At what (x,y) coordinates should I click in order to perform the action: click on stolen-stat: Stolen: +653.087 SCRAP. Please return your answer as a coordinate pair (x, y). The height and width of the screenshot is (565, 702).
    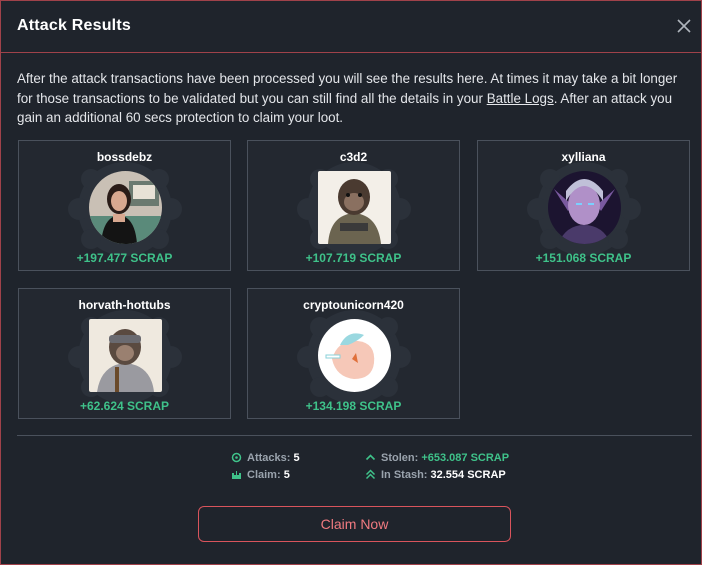
    Looking at the image, I should click on (437, 458).